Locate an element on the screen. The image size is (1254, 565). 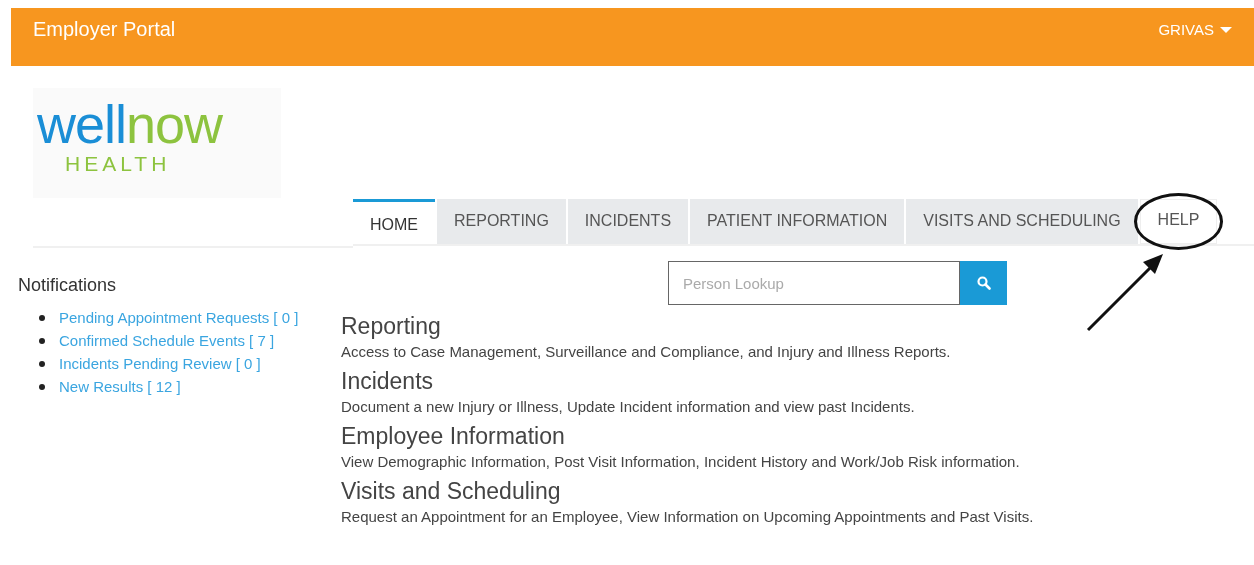
nav-tab: REPORTING is located at coordinates (501, 221).